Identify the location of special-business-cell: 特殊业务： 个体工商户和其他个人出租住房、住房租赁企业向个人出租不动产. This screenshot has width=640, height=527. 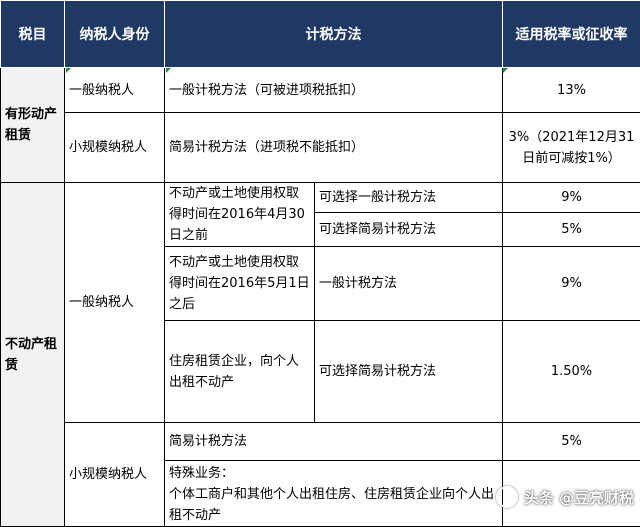
(334, 494).